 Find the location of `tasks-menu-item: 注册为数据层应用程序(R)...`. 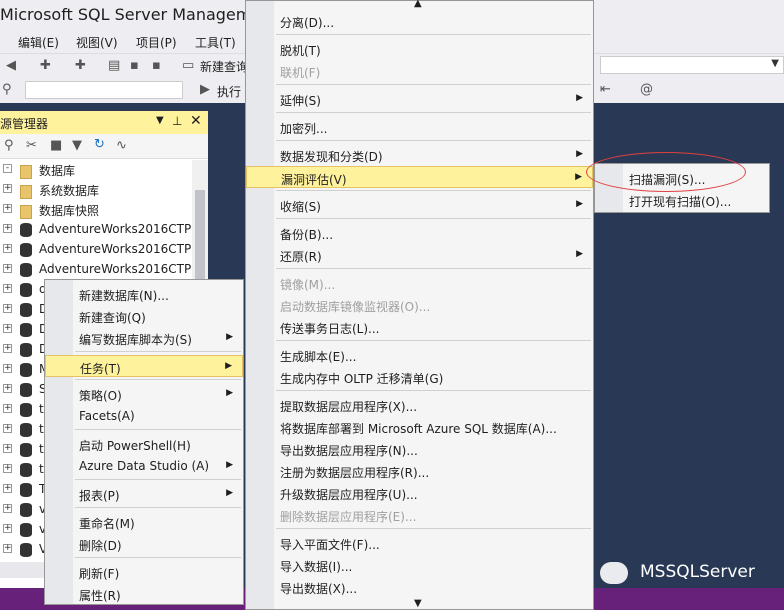

tasks-menu-item: 注册为数据层应用程序(R)... is located at coordinates (419, 471).